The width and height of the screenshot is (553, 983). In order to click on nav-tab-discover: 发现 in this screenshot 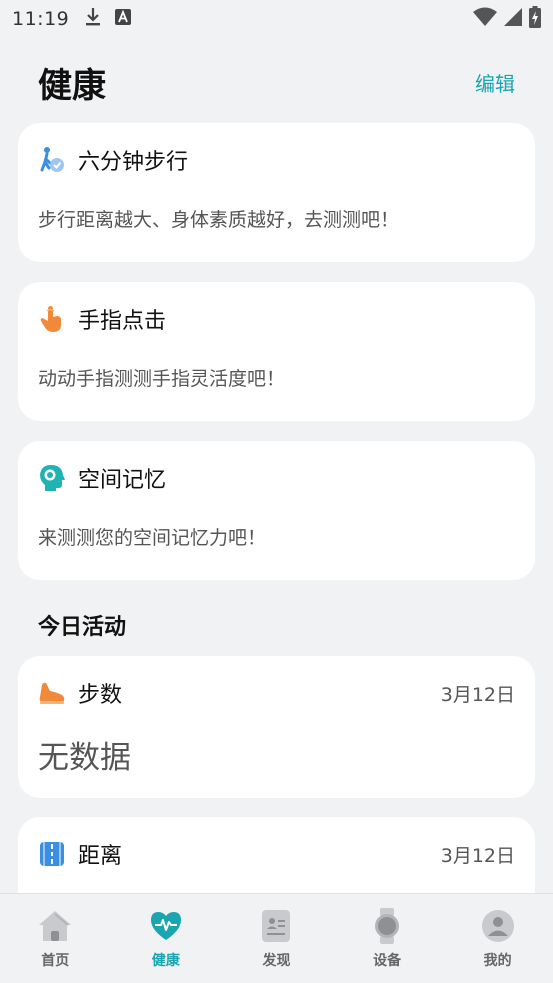, I will do `click(276, 938)`.